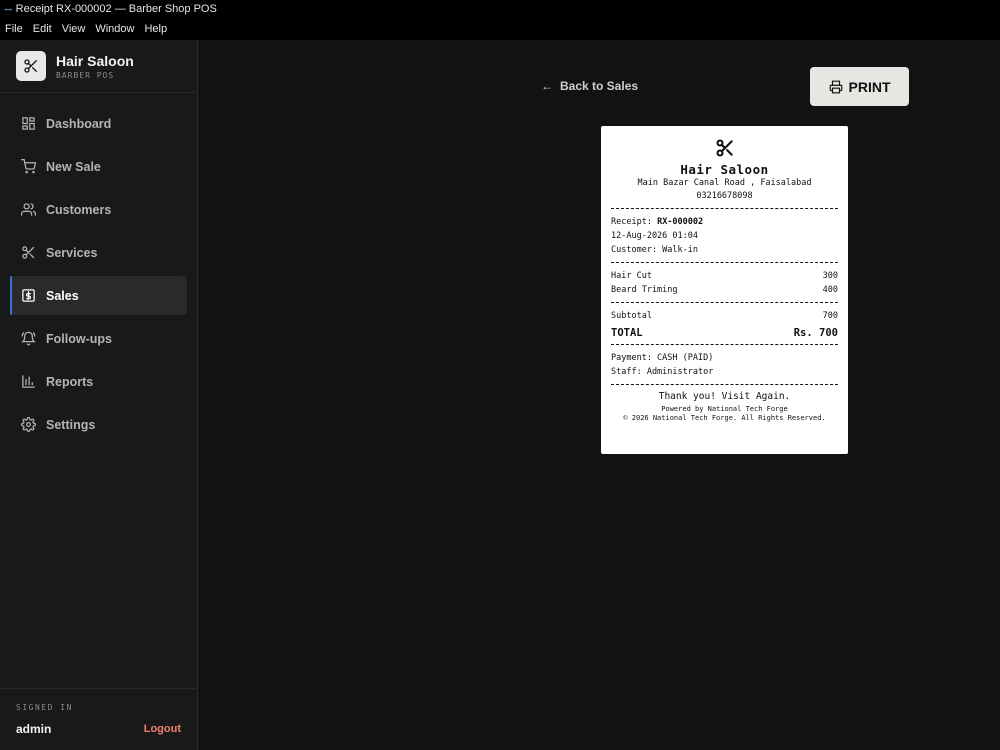 This screenshot has height=750, width=1000. Describe the element at coordinates (680, 222) in the screenshot. I see `receipt-number: RX-000002` at that location.